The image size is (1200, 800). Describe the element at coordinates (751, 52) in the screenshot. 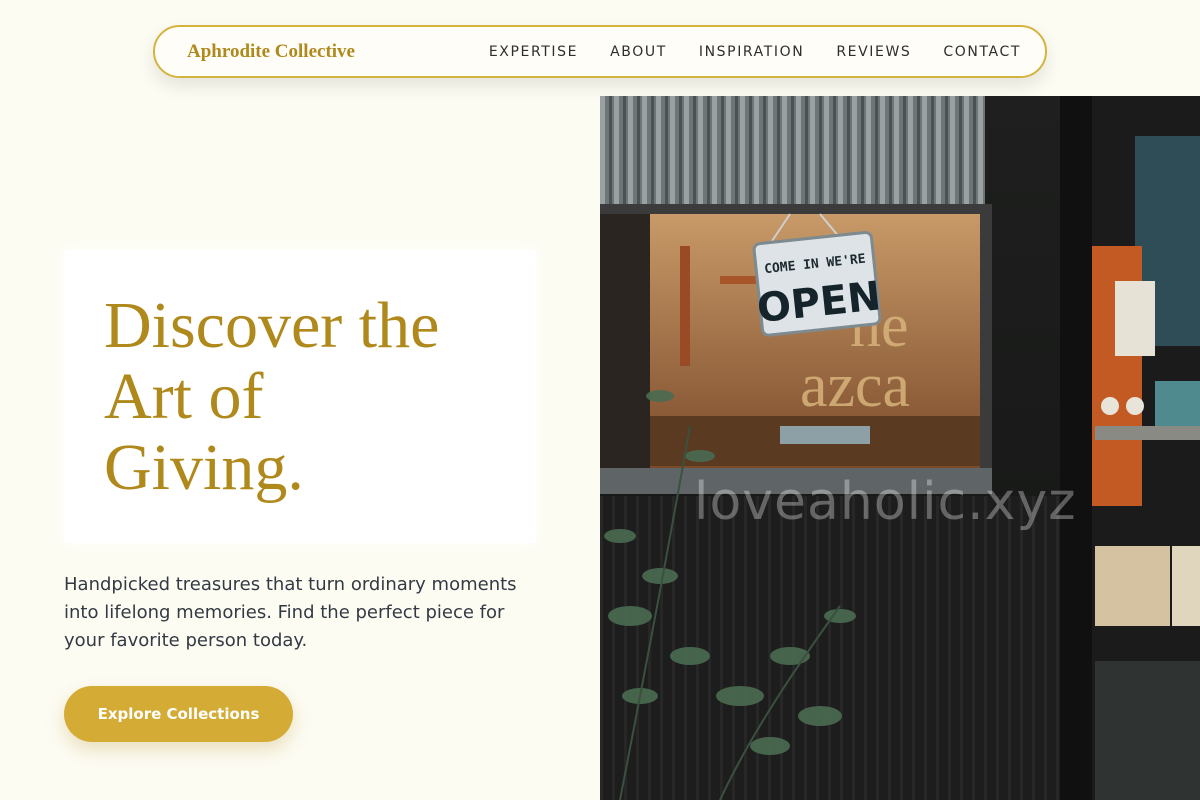

I see `nav-link-inspiration: INSPIRATION` at that location.